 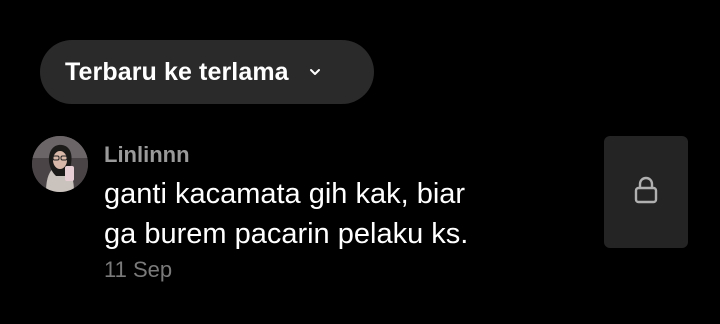 I want to click on sort-dropdown: Terbaru ke terlama, so click(x=207, y=72).